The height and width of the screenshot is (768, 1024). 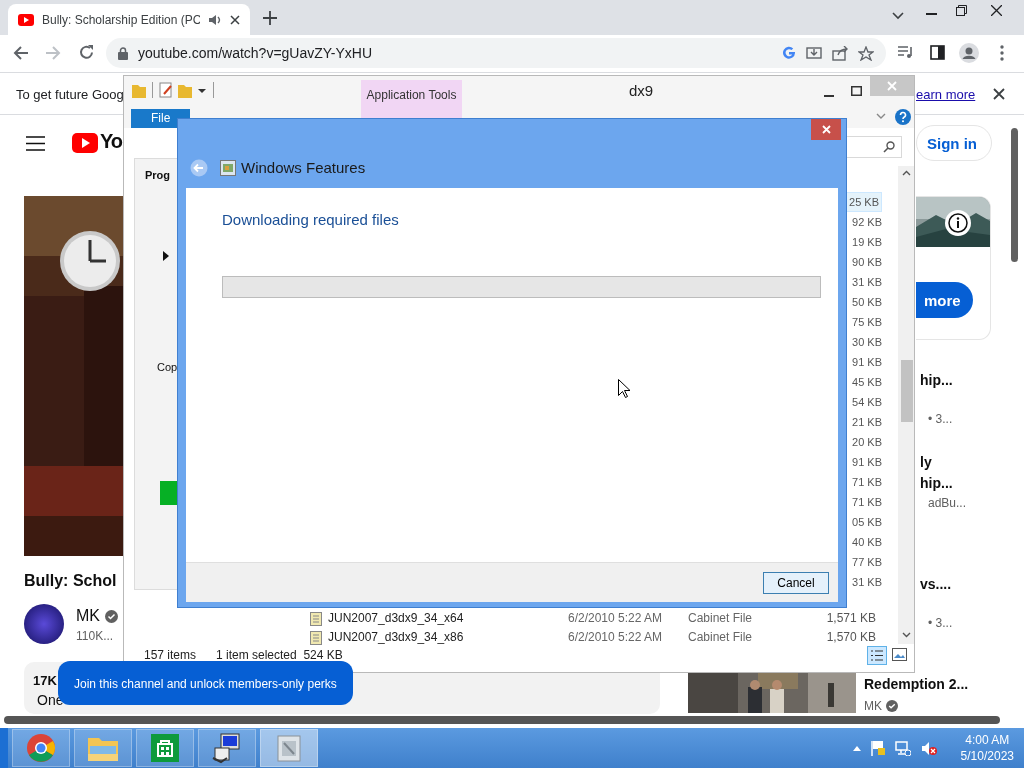 I want to click on side-panel-icon, so click(x=937, y=52).